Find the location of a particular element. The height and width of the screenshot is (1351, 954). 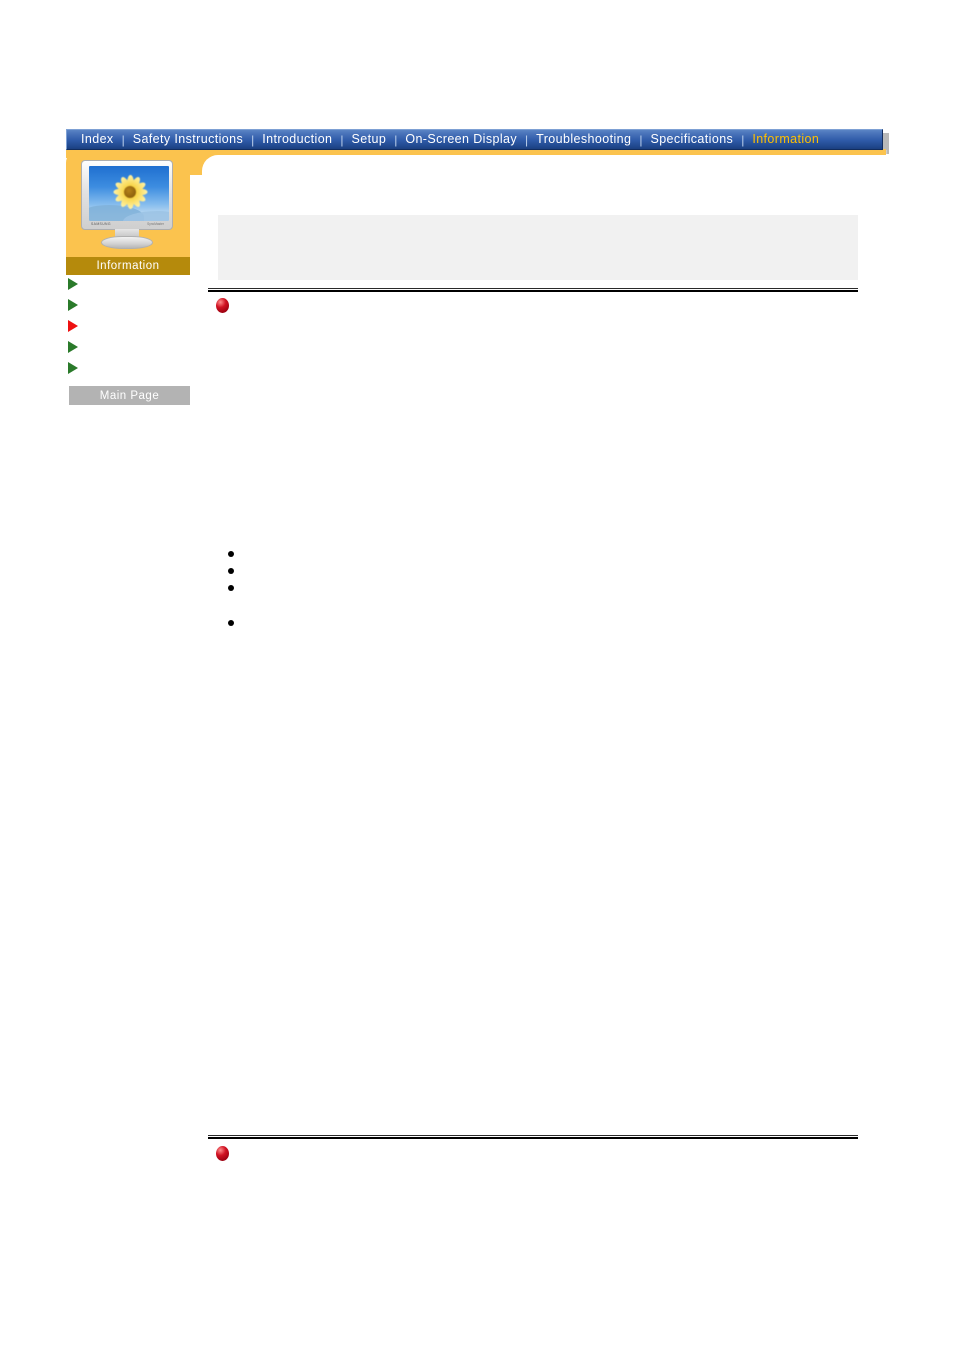

sunflower-core is located at coordinates (130, 192).